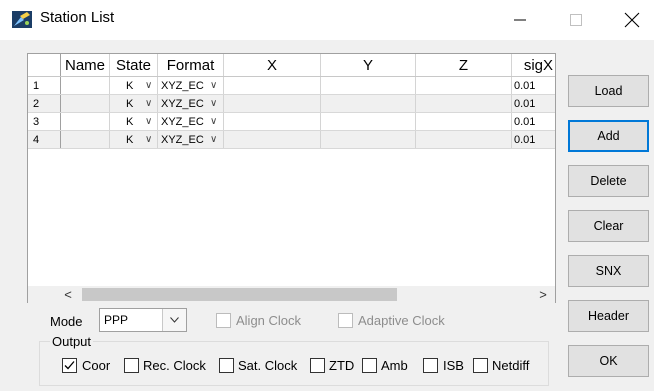 The width and height of the screenshot is (654, 391). What do you see at coordinates (85, 65) in the screenshot?
I see `column-header: Name` at bounding box center [85, 65].